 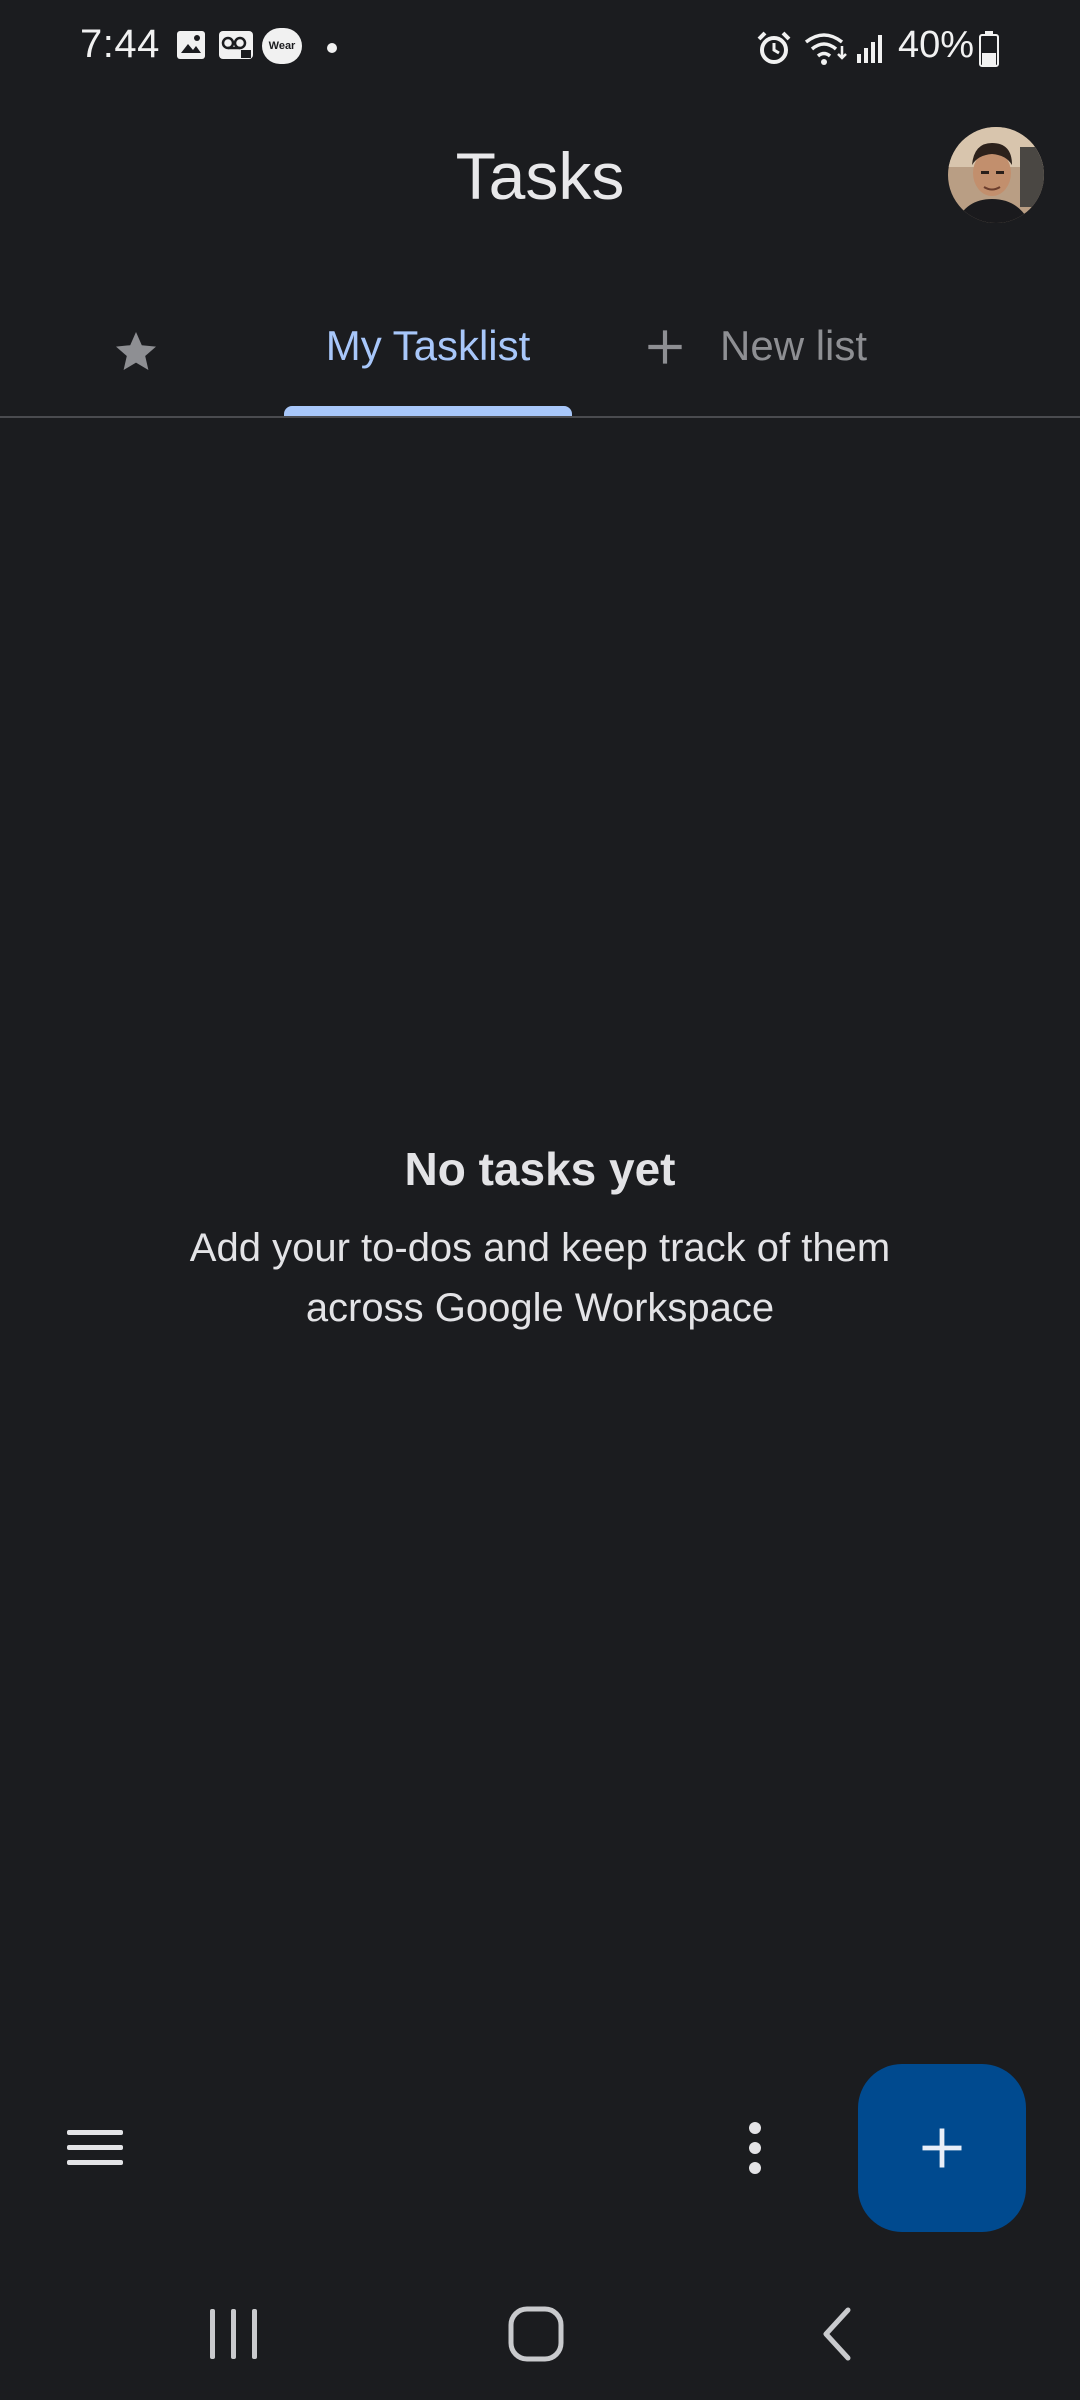 What do you see at coordinates (825, 49) in the screenshot?
I see `wifi-icon` at bounding box center [825, 49].